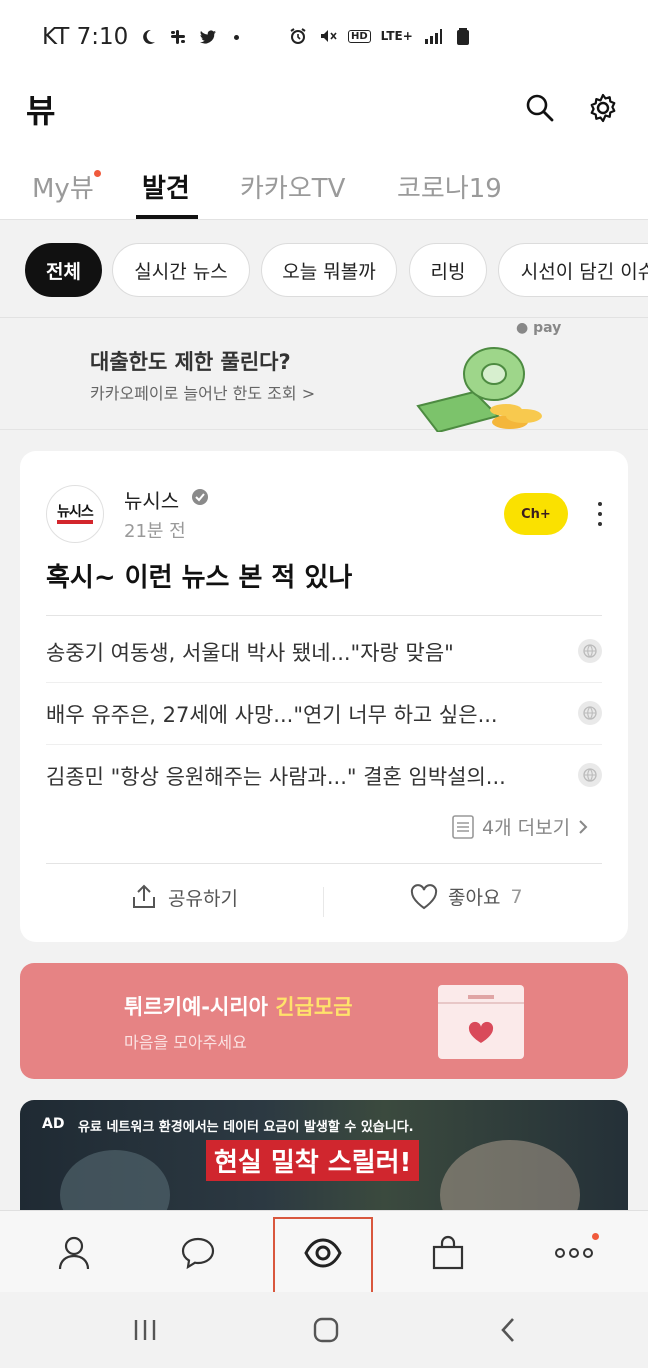 This screenshot has width=648, height=1368. I want to click on donation-title: 튀르키예-시리아 긴급모금, so click(238, 1006).